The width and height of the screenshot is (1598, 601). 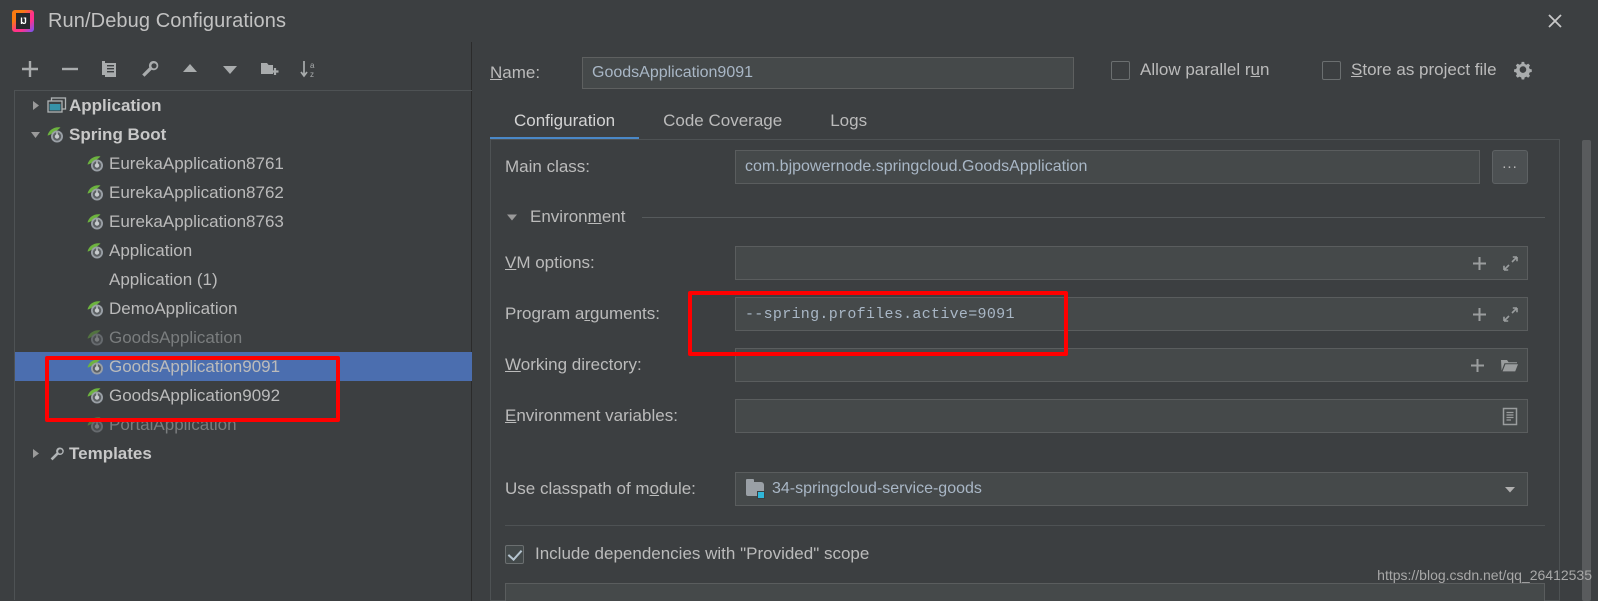 I want to click on working-directory-folder-icon, so click(x=1509, y=365).